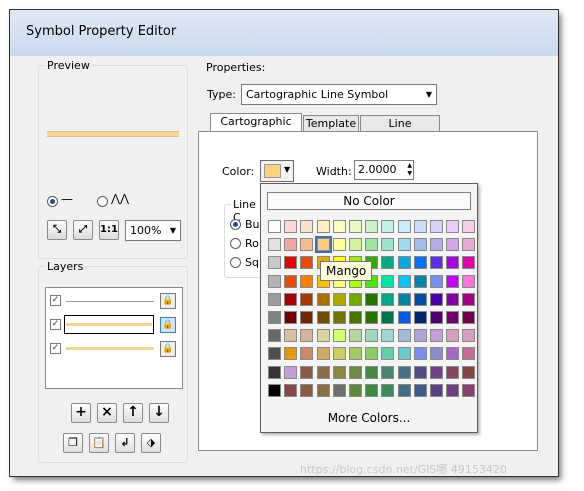 The height and width of the screenshot is (491, 584). I want to click on zoom-out-icon: ⤢, so click(83, 230).